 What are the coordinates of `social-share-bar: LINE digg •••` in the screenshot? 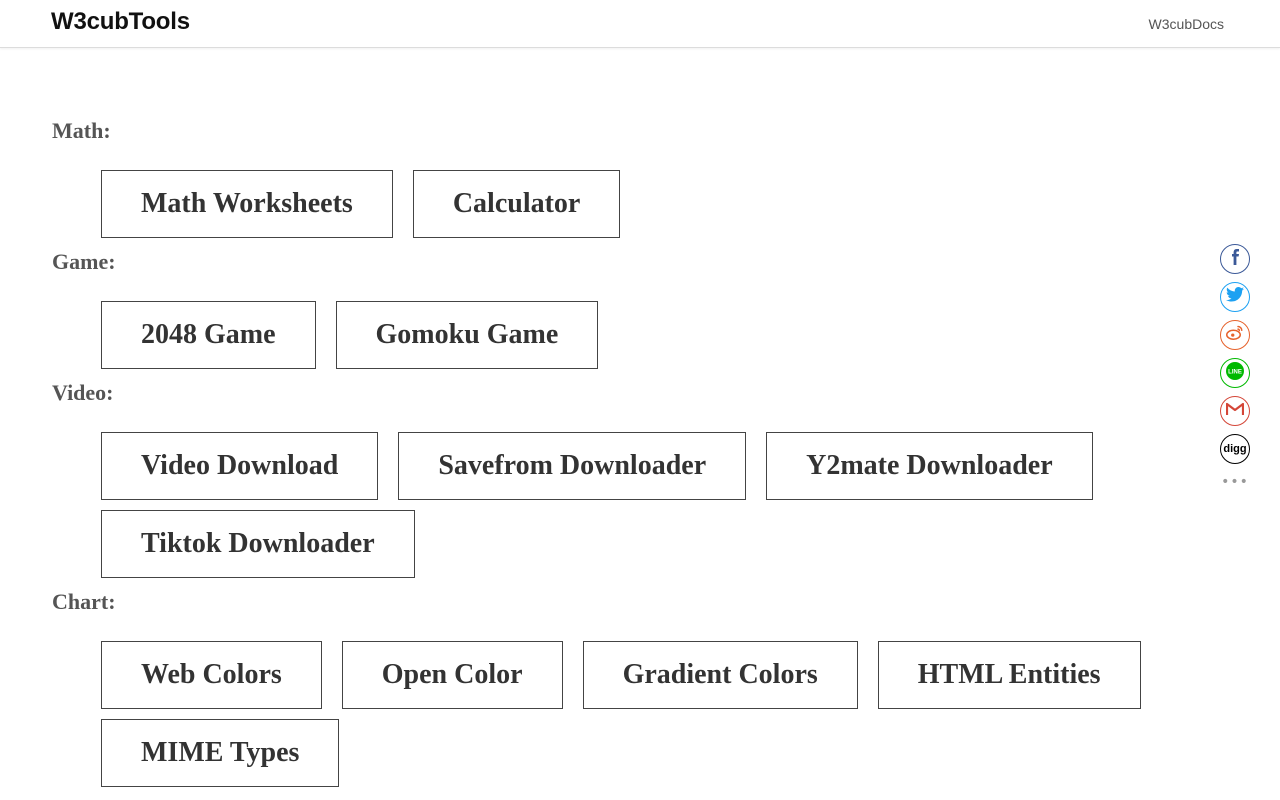 It's located at (1235, 368).